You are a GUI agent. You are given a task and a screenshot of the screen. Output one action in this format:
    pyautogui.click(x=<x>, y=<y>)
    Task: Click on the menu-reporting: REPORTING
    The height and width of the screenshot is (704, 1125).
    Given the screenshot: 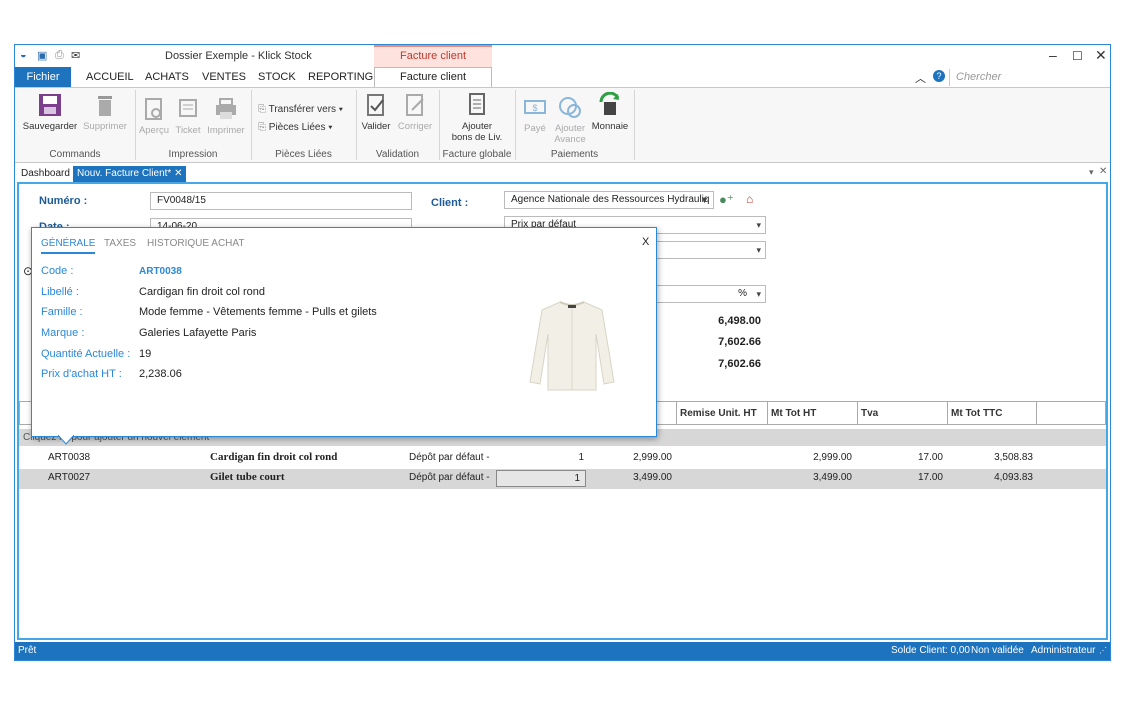 What is the action you would take?
    pyautogui.click(x=340, y=77)
    